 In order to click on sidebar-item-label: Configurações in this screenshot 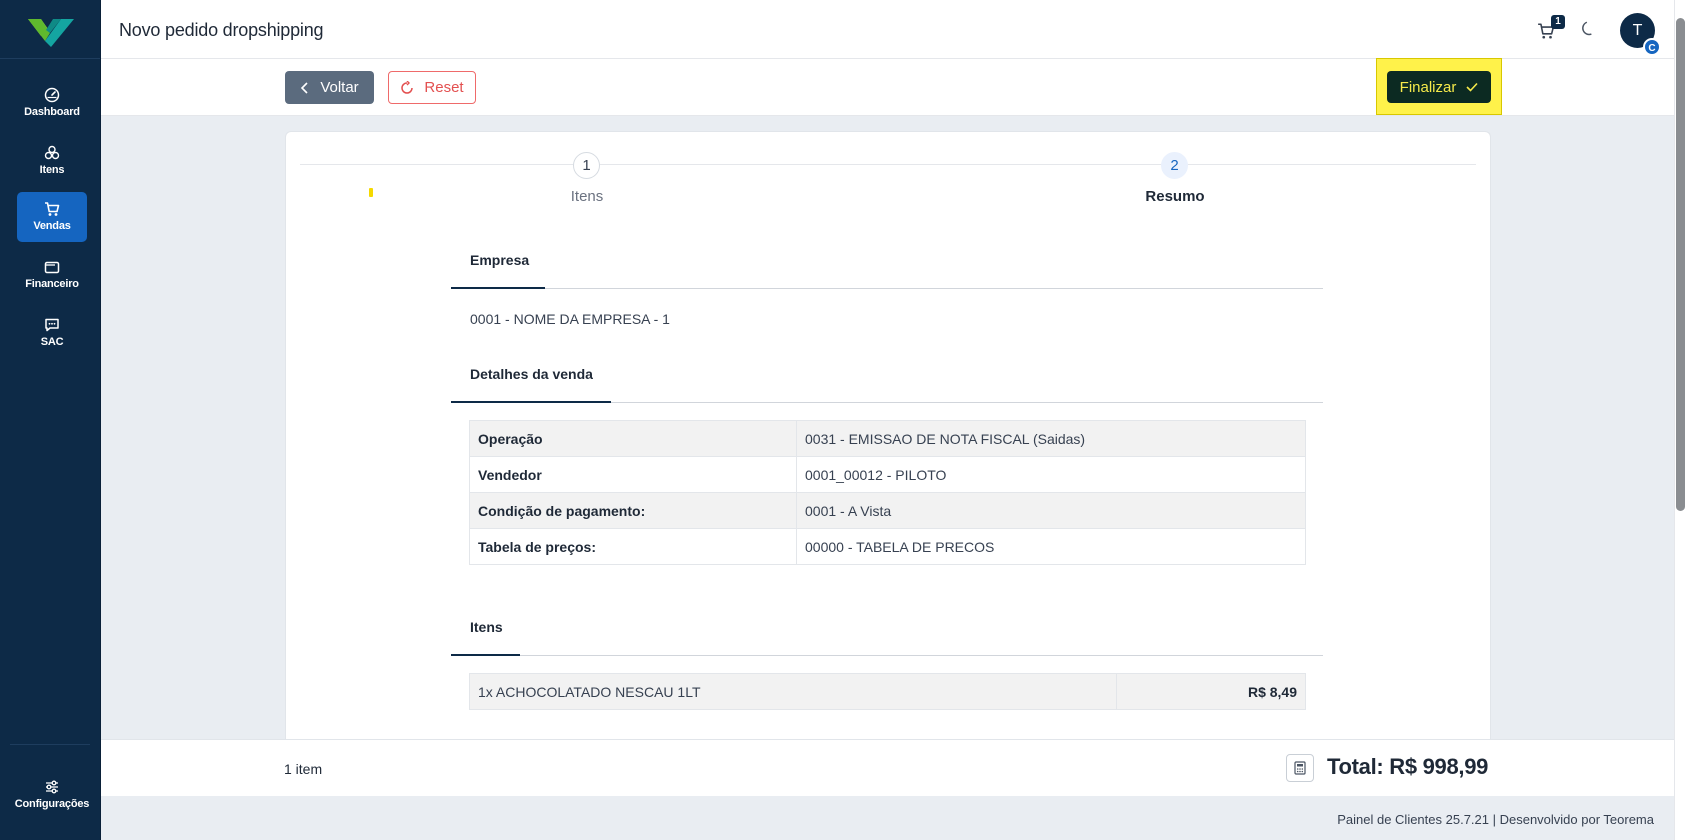, I will do `click(52, 804)`.